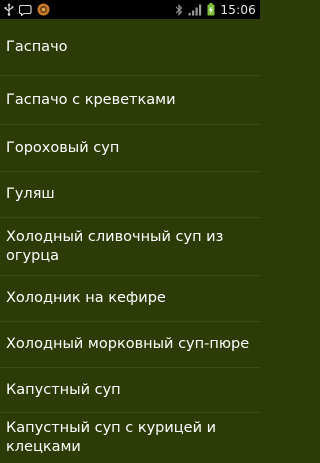  I want to click on list-item: Гаспачо с креветками, so click(130, 100).